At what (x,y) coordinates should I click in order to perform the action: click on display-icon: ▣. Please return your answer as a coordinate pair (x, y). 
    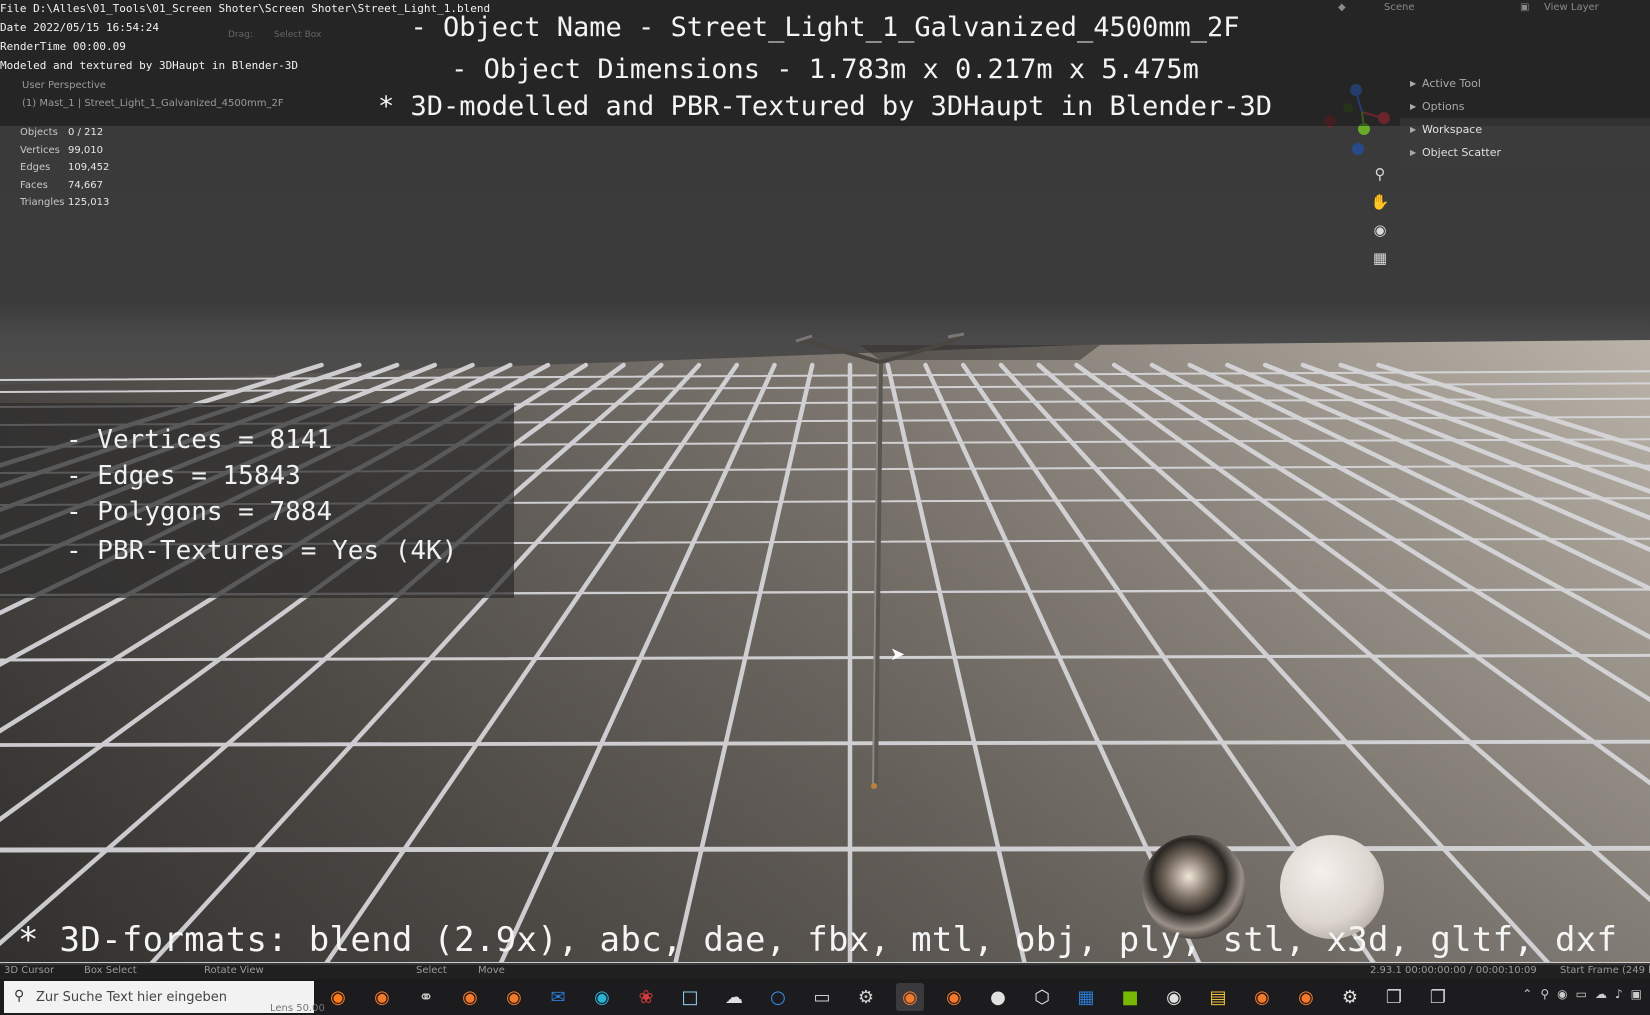
    Looking at the image, I should click on (1636, 994).